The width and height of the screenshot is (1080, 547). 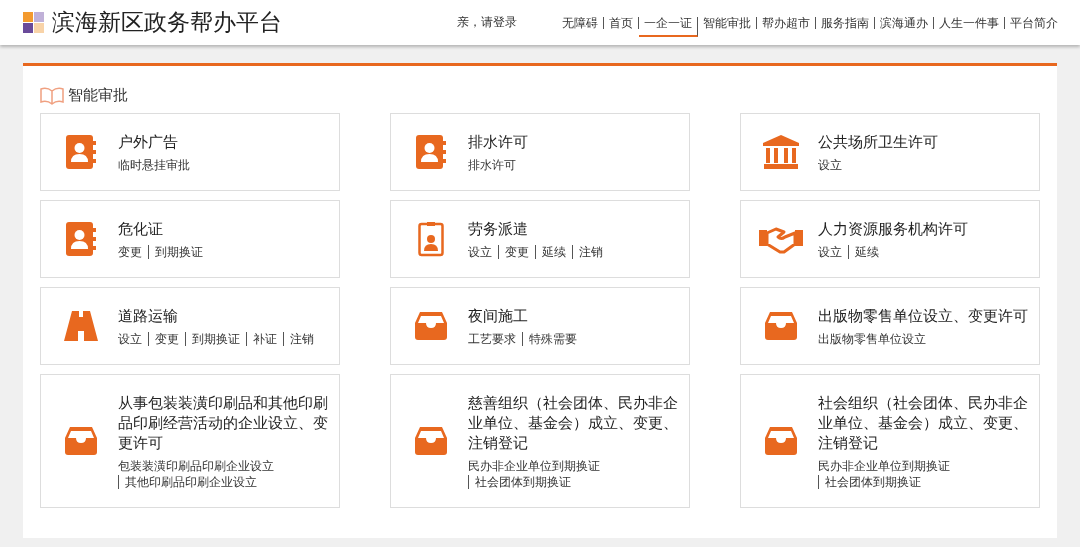 I want to click on service-card: 从事包装装潢印刷品和其他印刷品印刷经营活动的企业设立、变更许可 包装装潢印刷品印刷企业设立 其他印刷品印刷企业设立, so click(x=190, y=441).